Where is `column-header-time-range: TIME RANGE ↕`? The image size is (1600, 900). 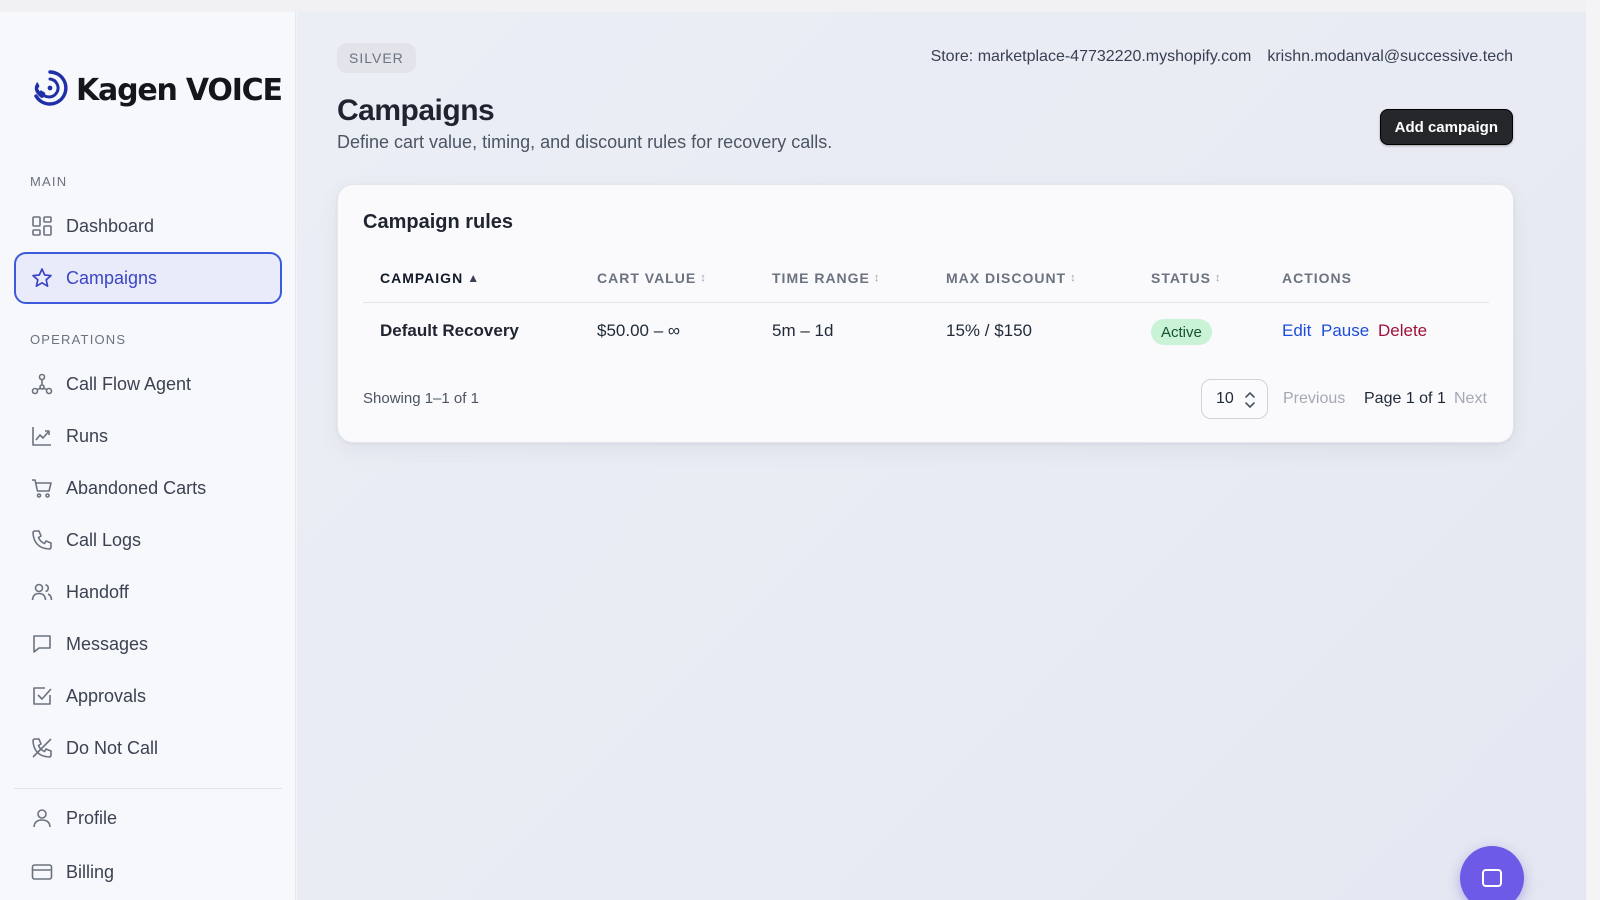
column-header-time-range: TIME RANGE ↕ is located at coordinates (826, 278).